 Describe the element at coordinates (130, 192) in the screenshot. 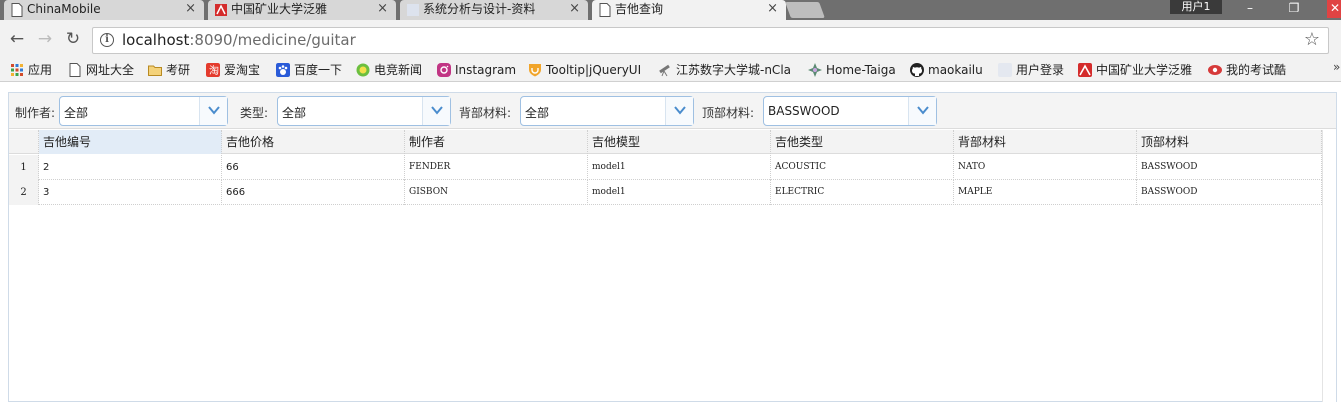

I see `cell-serial: 3` at that location.